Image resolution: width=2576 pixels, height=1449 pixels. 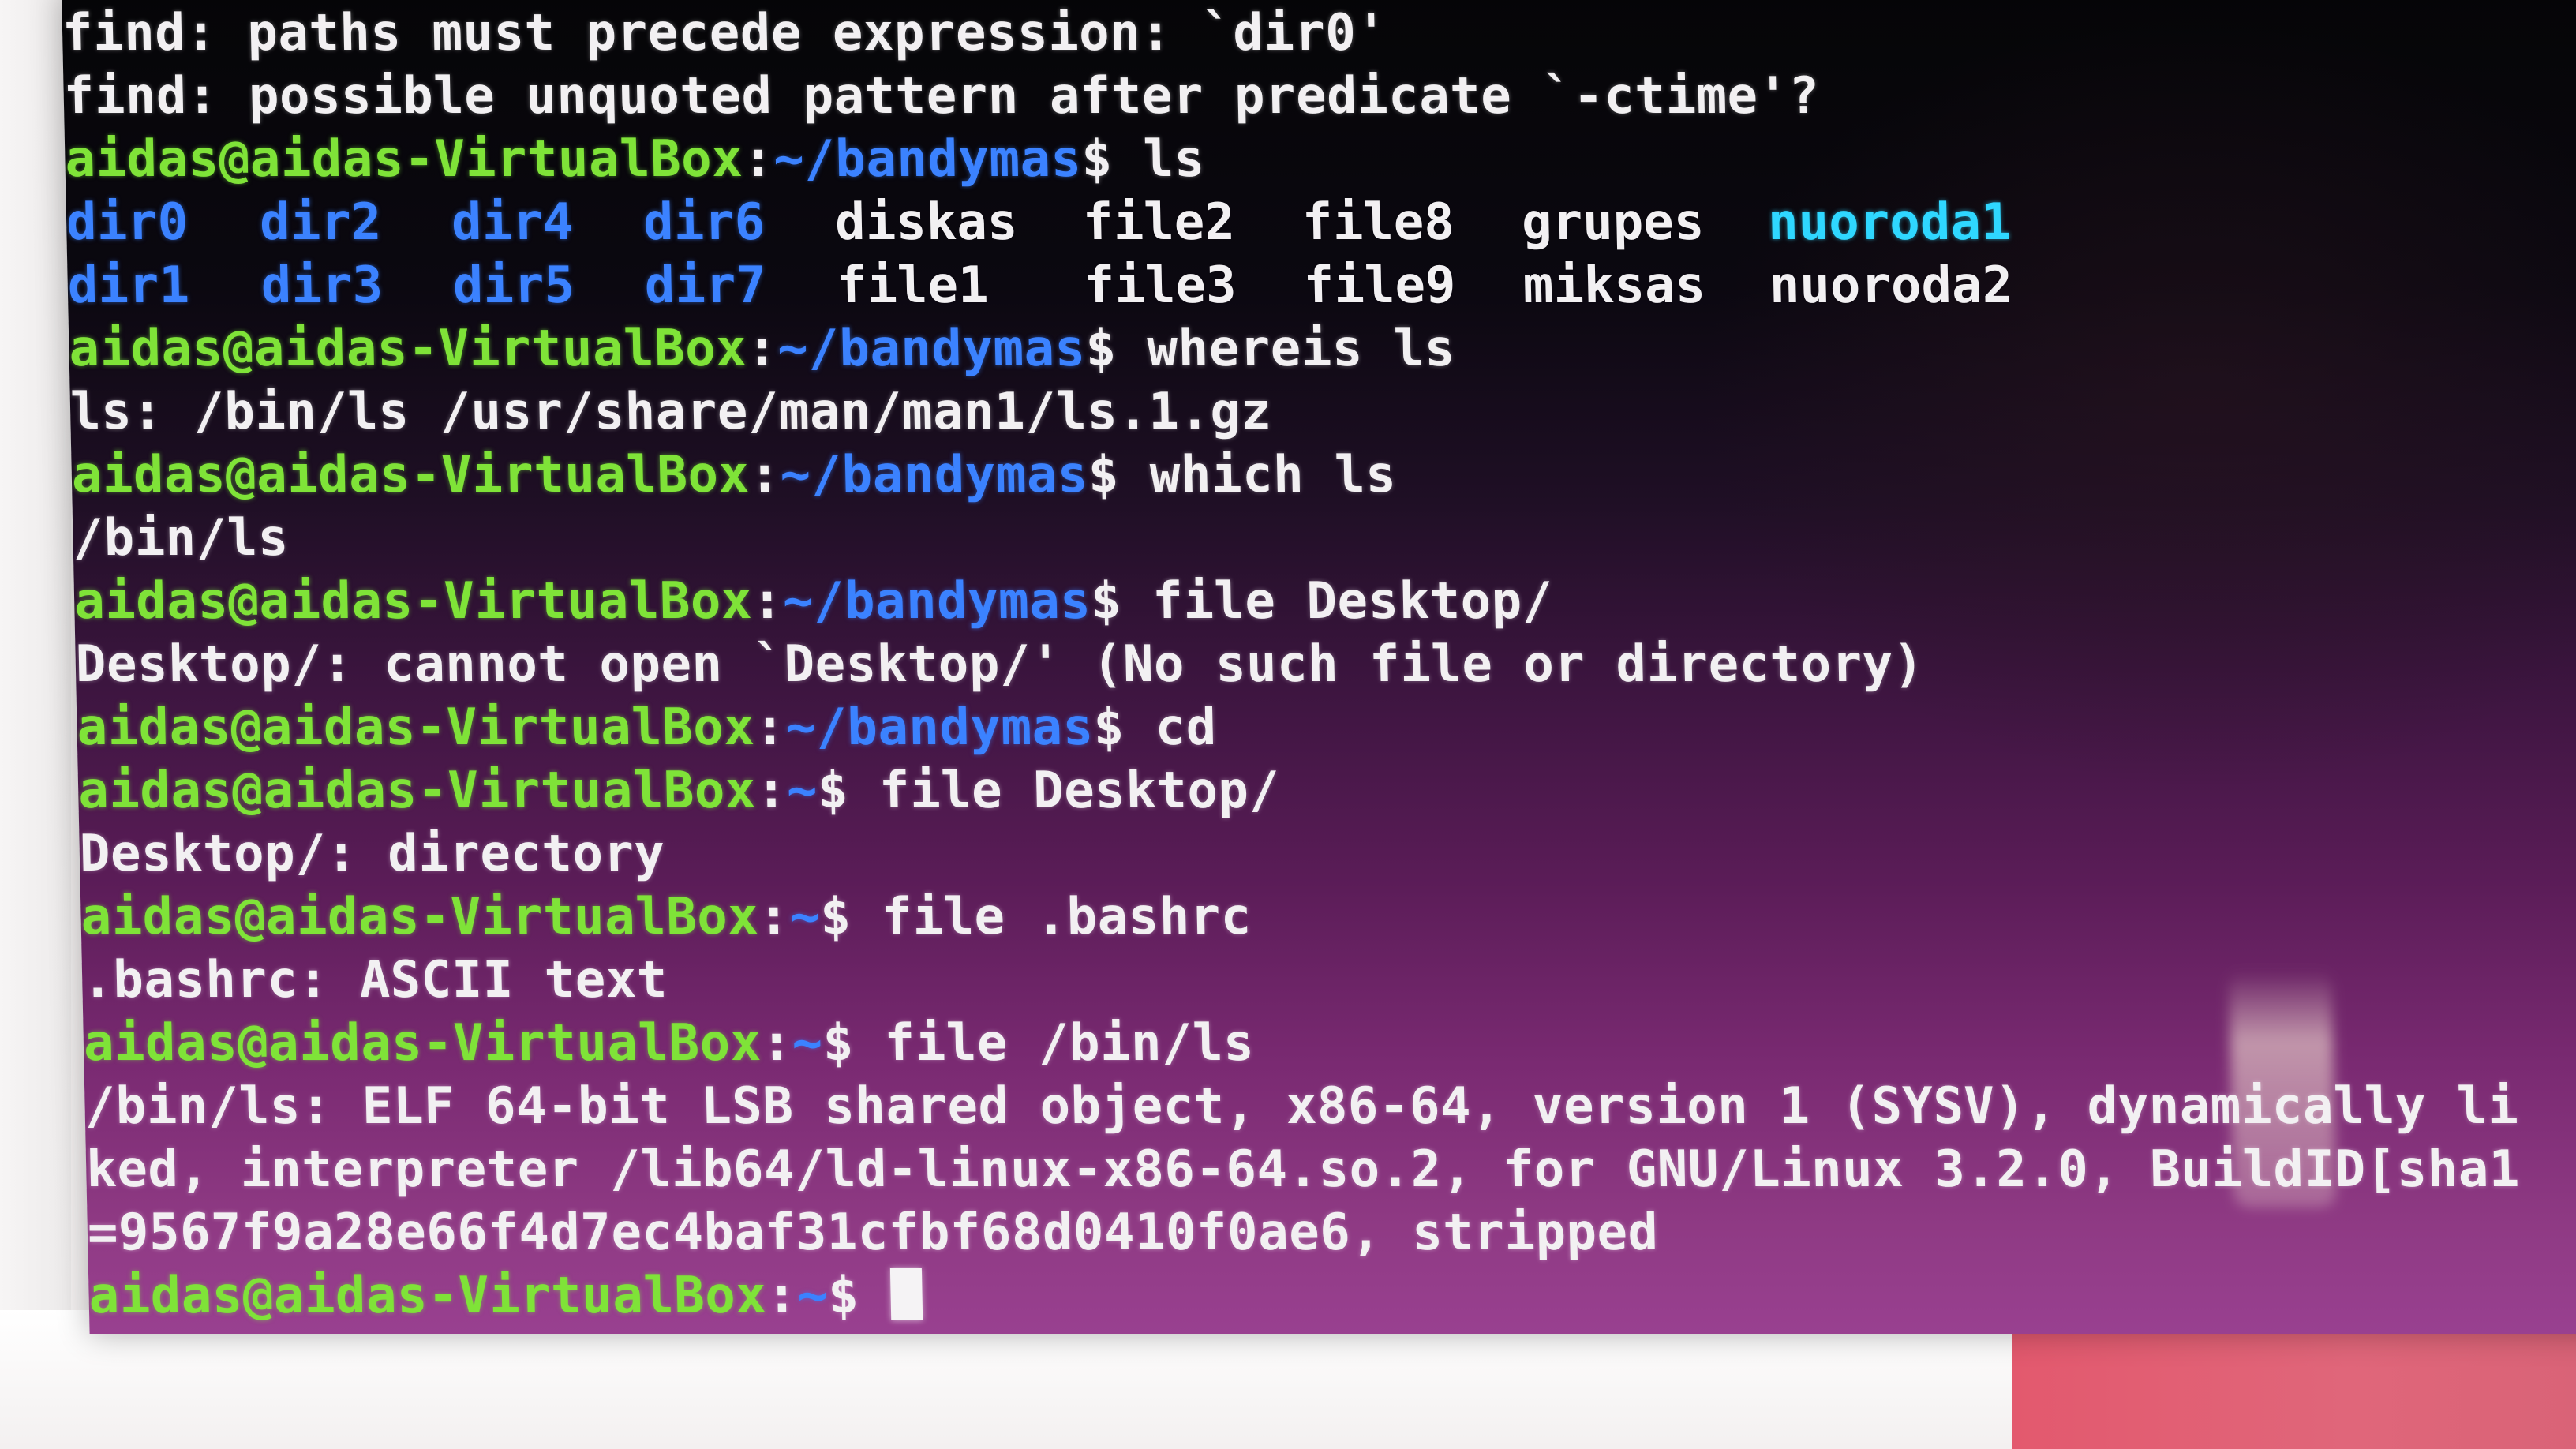 I want to click on command-text: which ls, so click(x=1273, y=475).